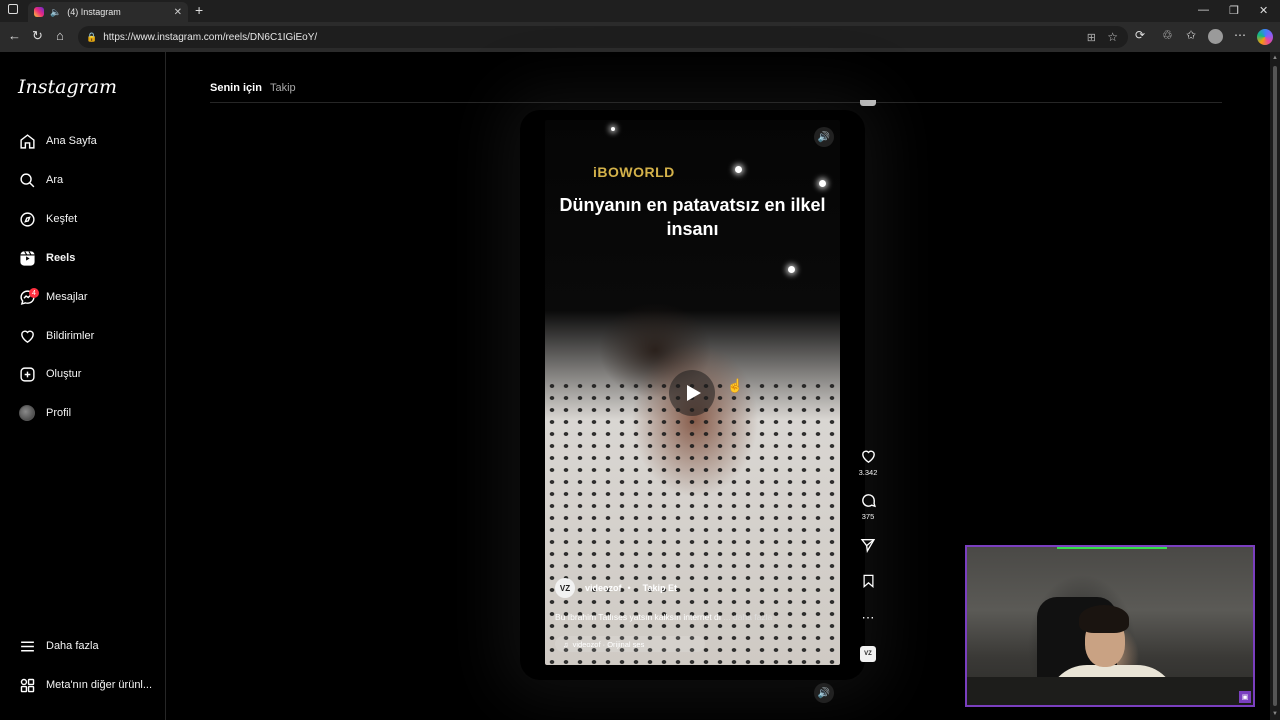 This screenshot has width=1280, height=720. I want to click on instagram-favicon-icon, so click(39, 12).